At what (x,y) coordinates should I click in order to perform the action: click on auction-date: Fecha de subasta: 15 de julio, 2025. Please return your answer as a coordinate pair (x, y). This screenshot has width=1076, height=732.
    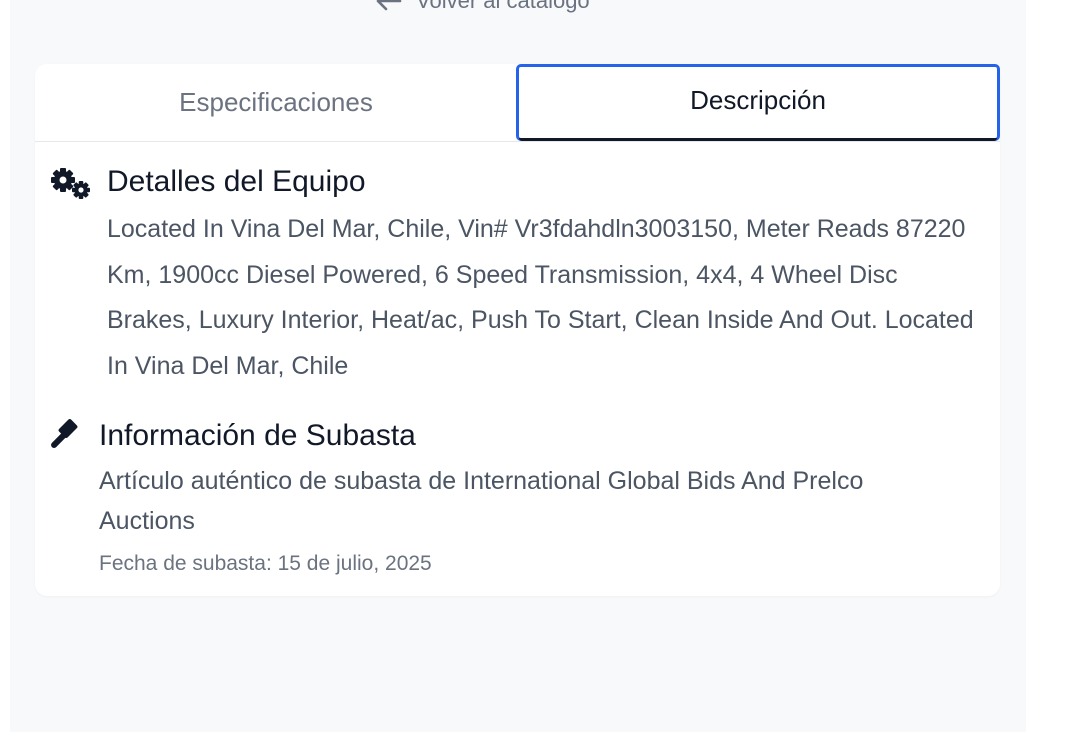
    Looking at the image, I should click on (265, 563).